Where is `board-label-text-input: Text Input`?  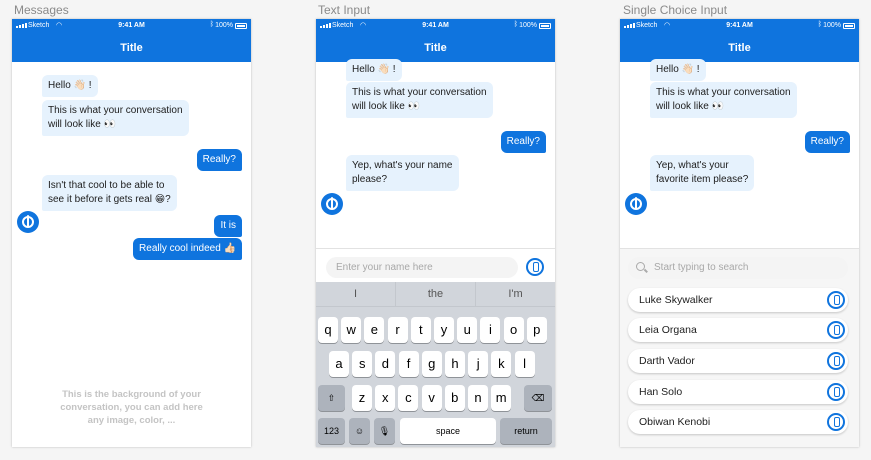 board-label-text-input: Text Input is located at coordinates (344, 10).